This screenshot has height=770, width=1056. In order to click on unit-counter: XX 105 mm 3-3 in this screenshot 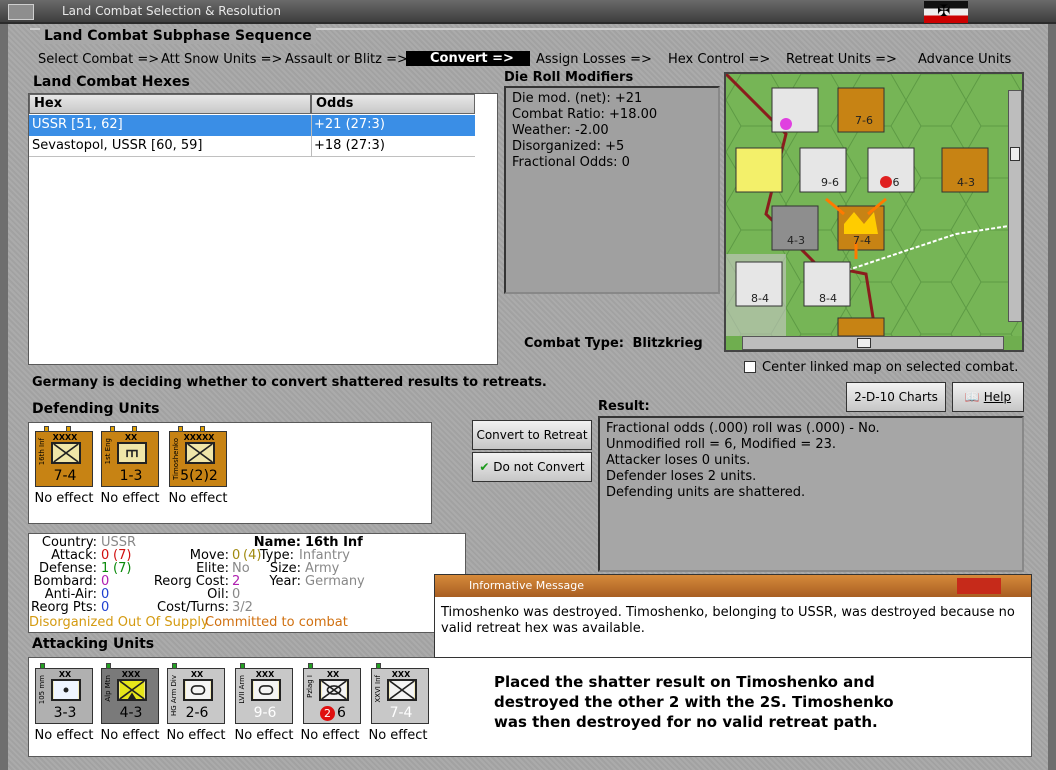, I will do `click(64, 693)`.